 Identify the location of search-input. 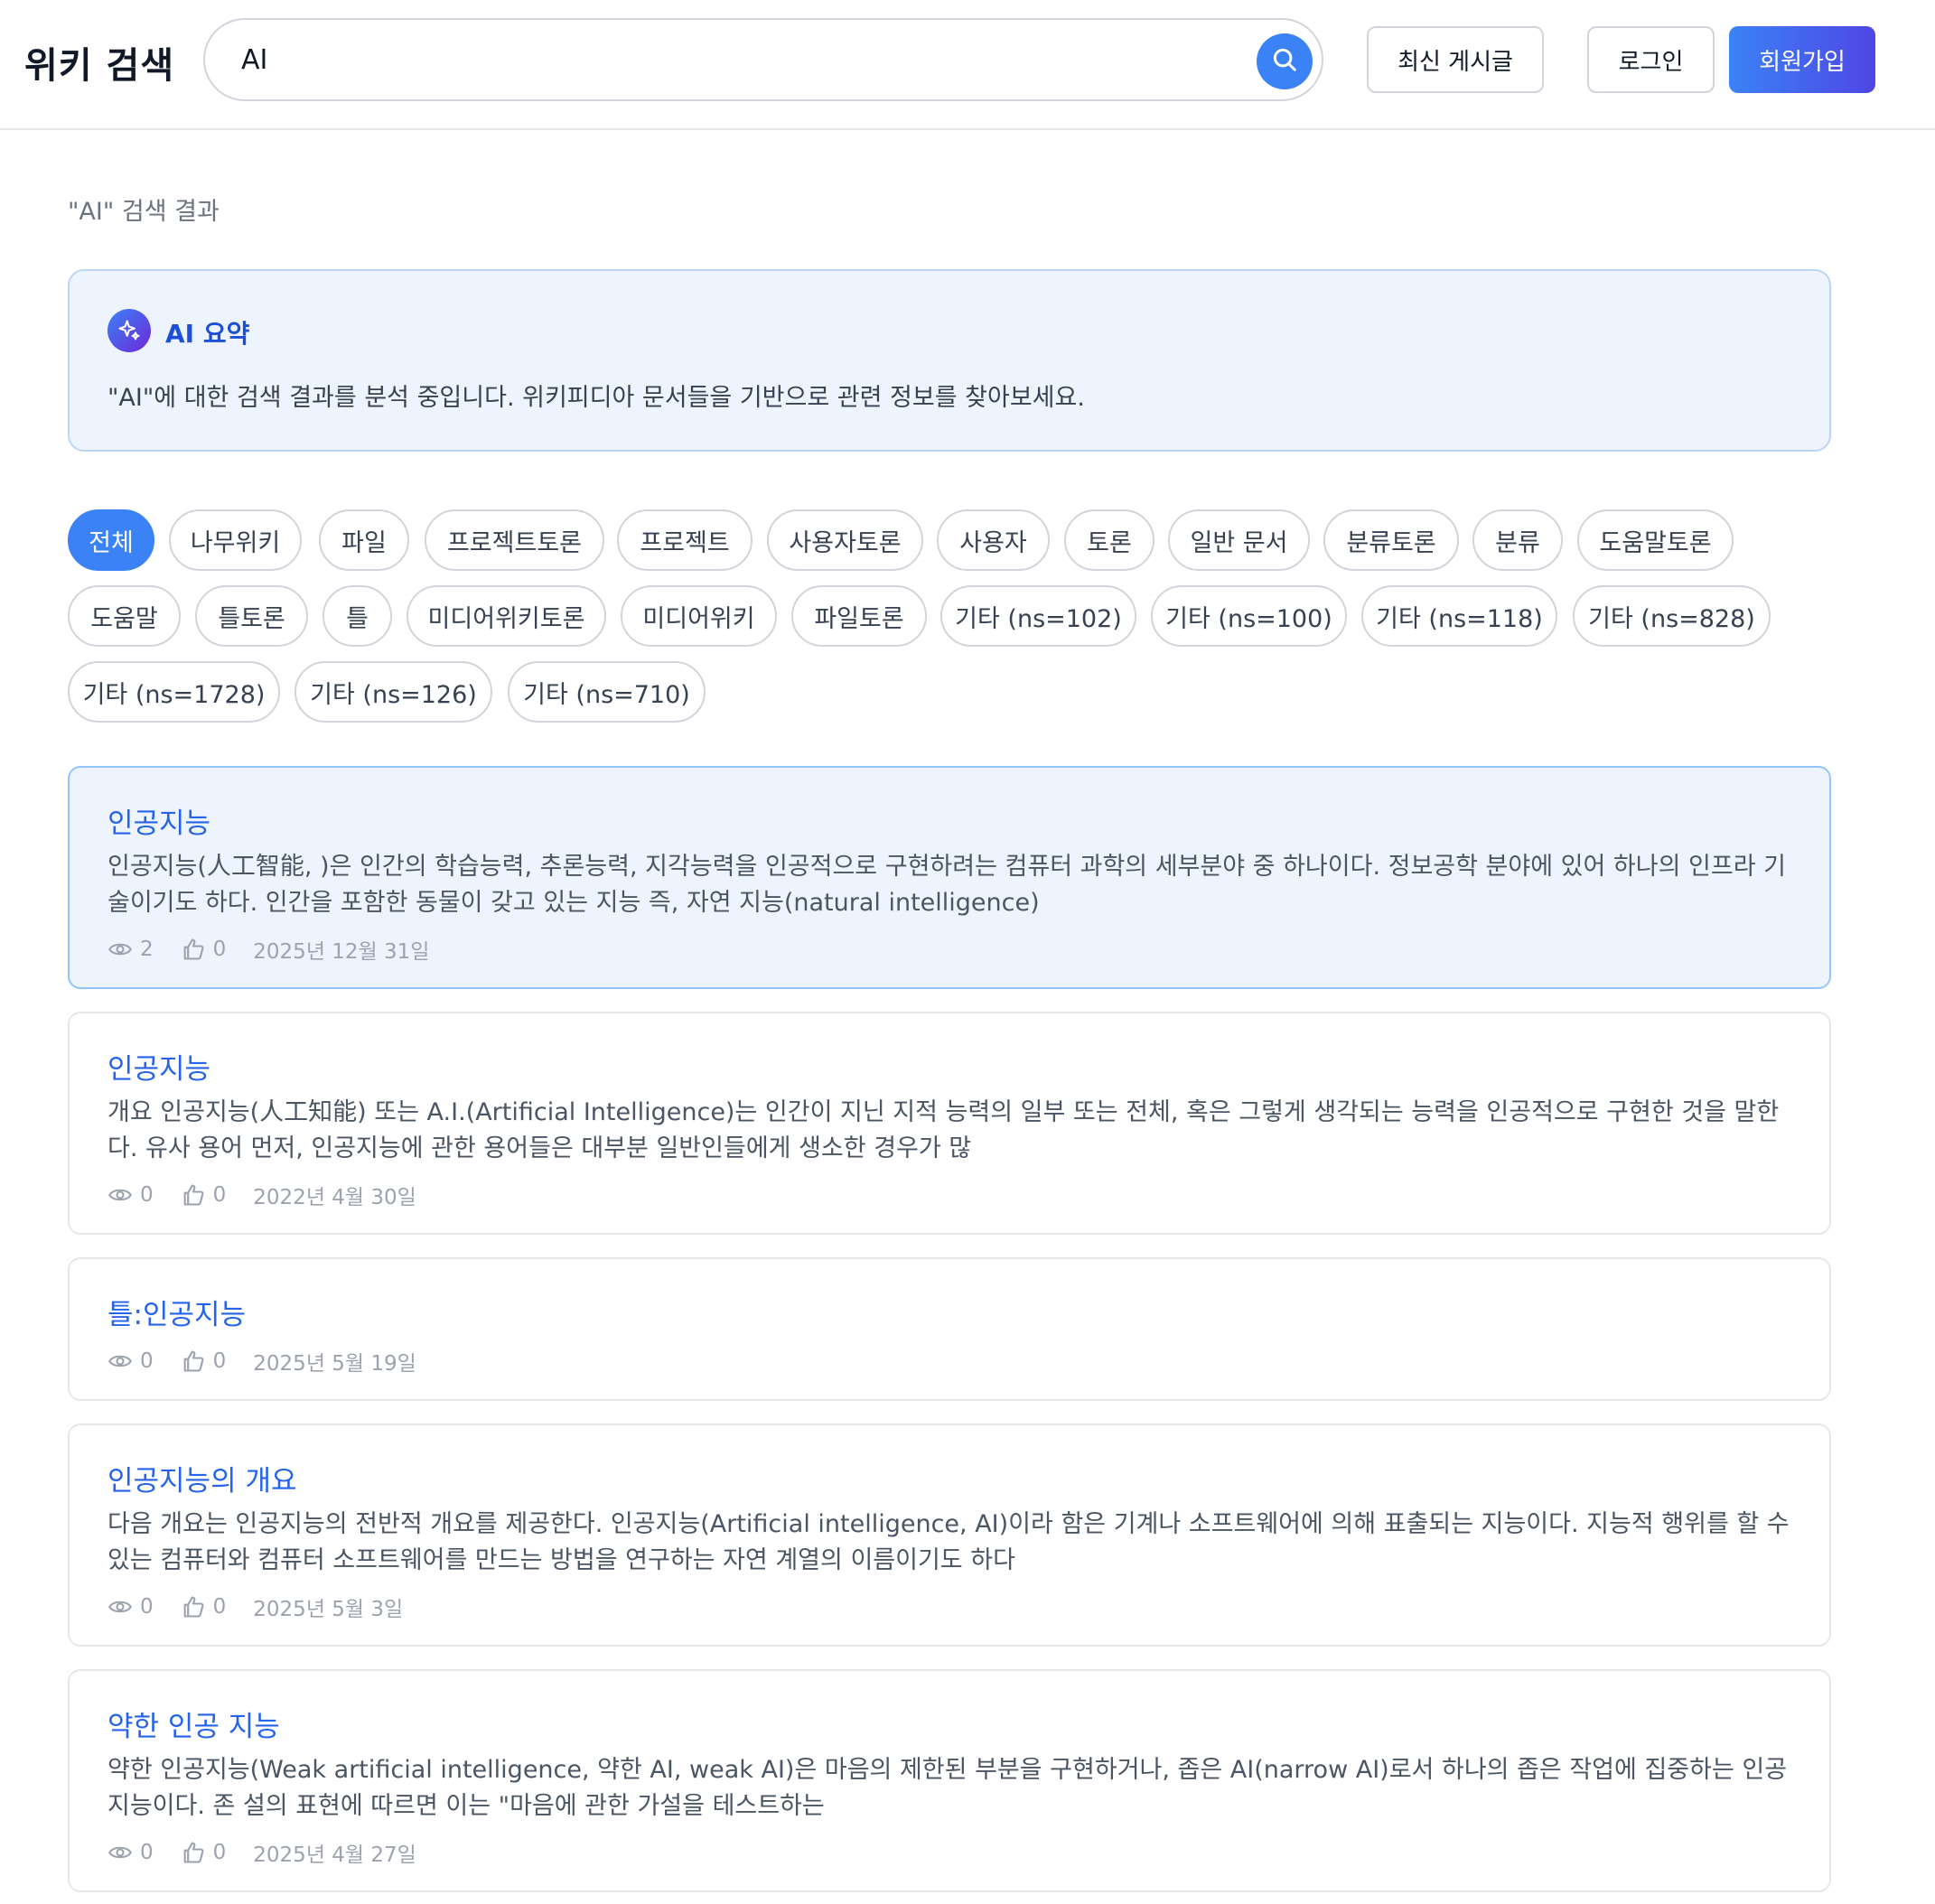
(729, 59).